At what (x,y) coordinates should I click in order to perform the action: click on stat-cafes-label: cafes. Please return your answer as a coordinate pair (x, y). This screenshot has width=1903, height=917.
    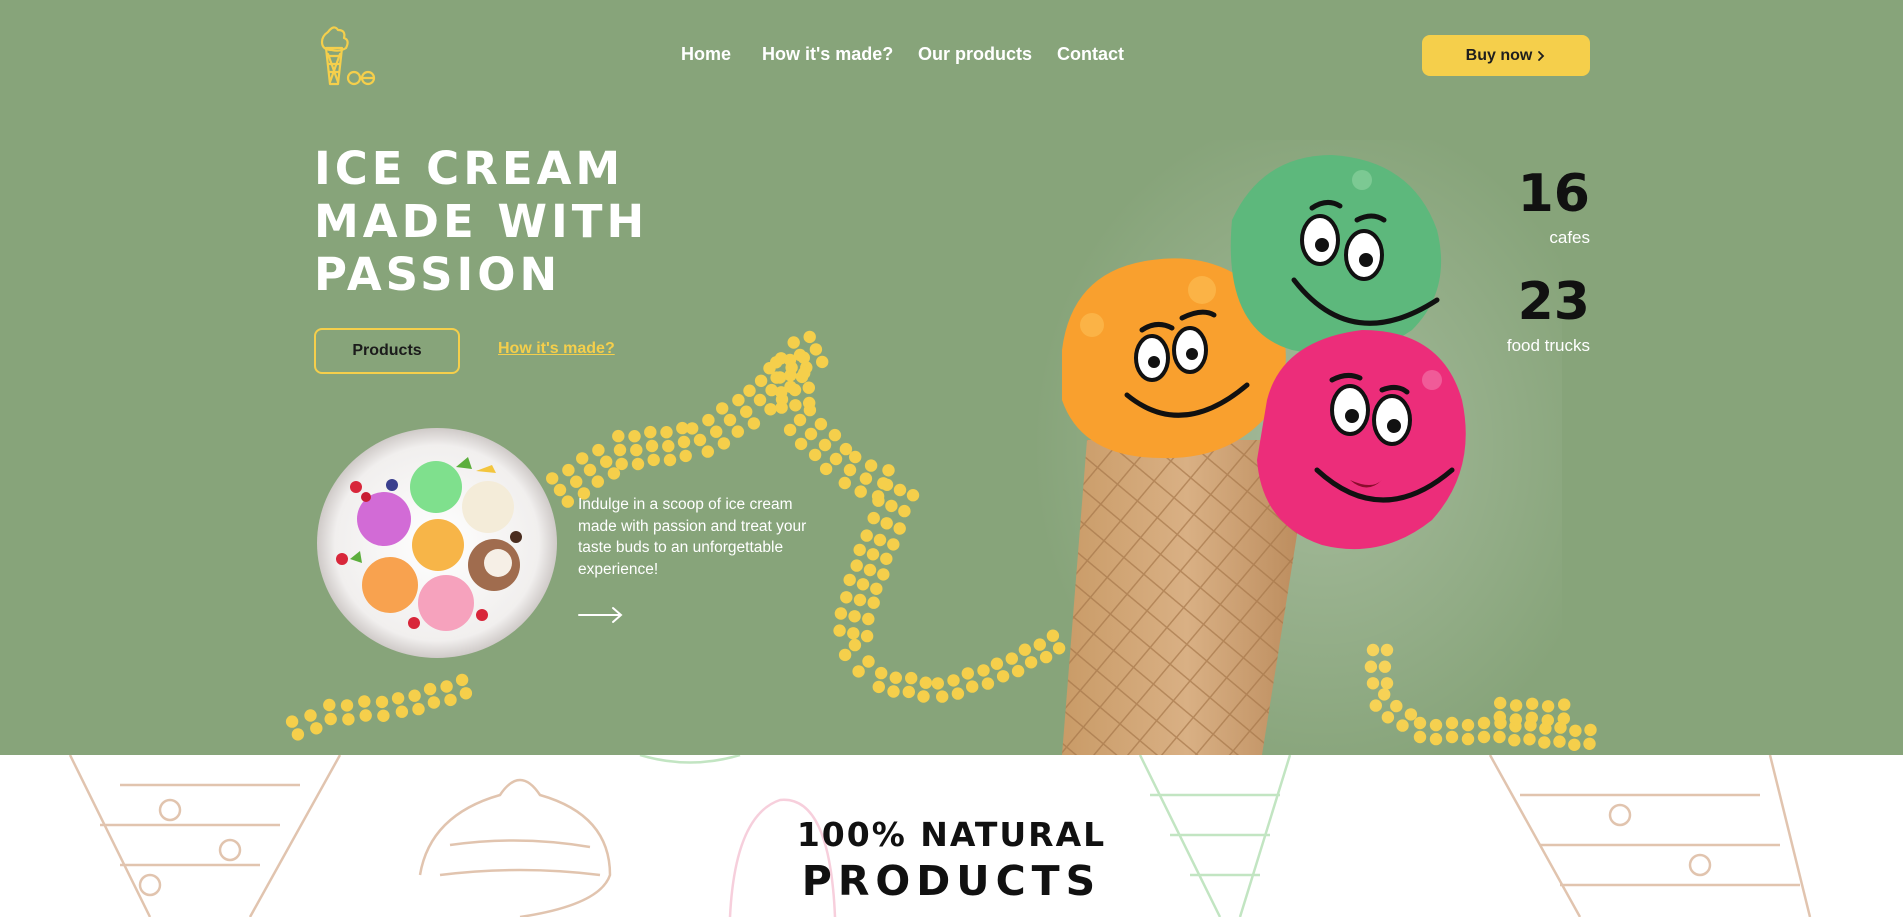
    Looking at the image, I should click on (1569, 237).